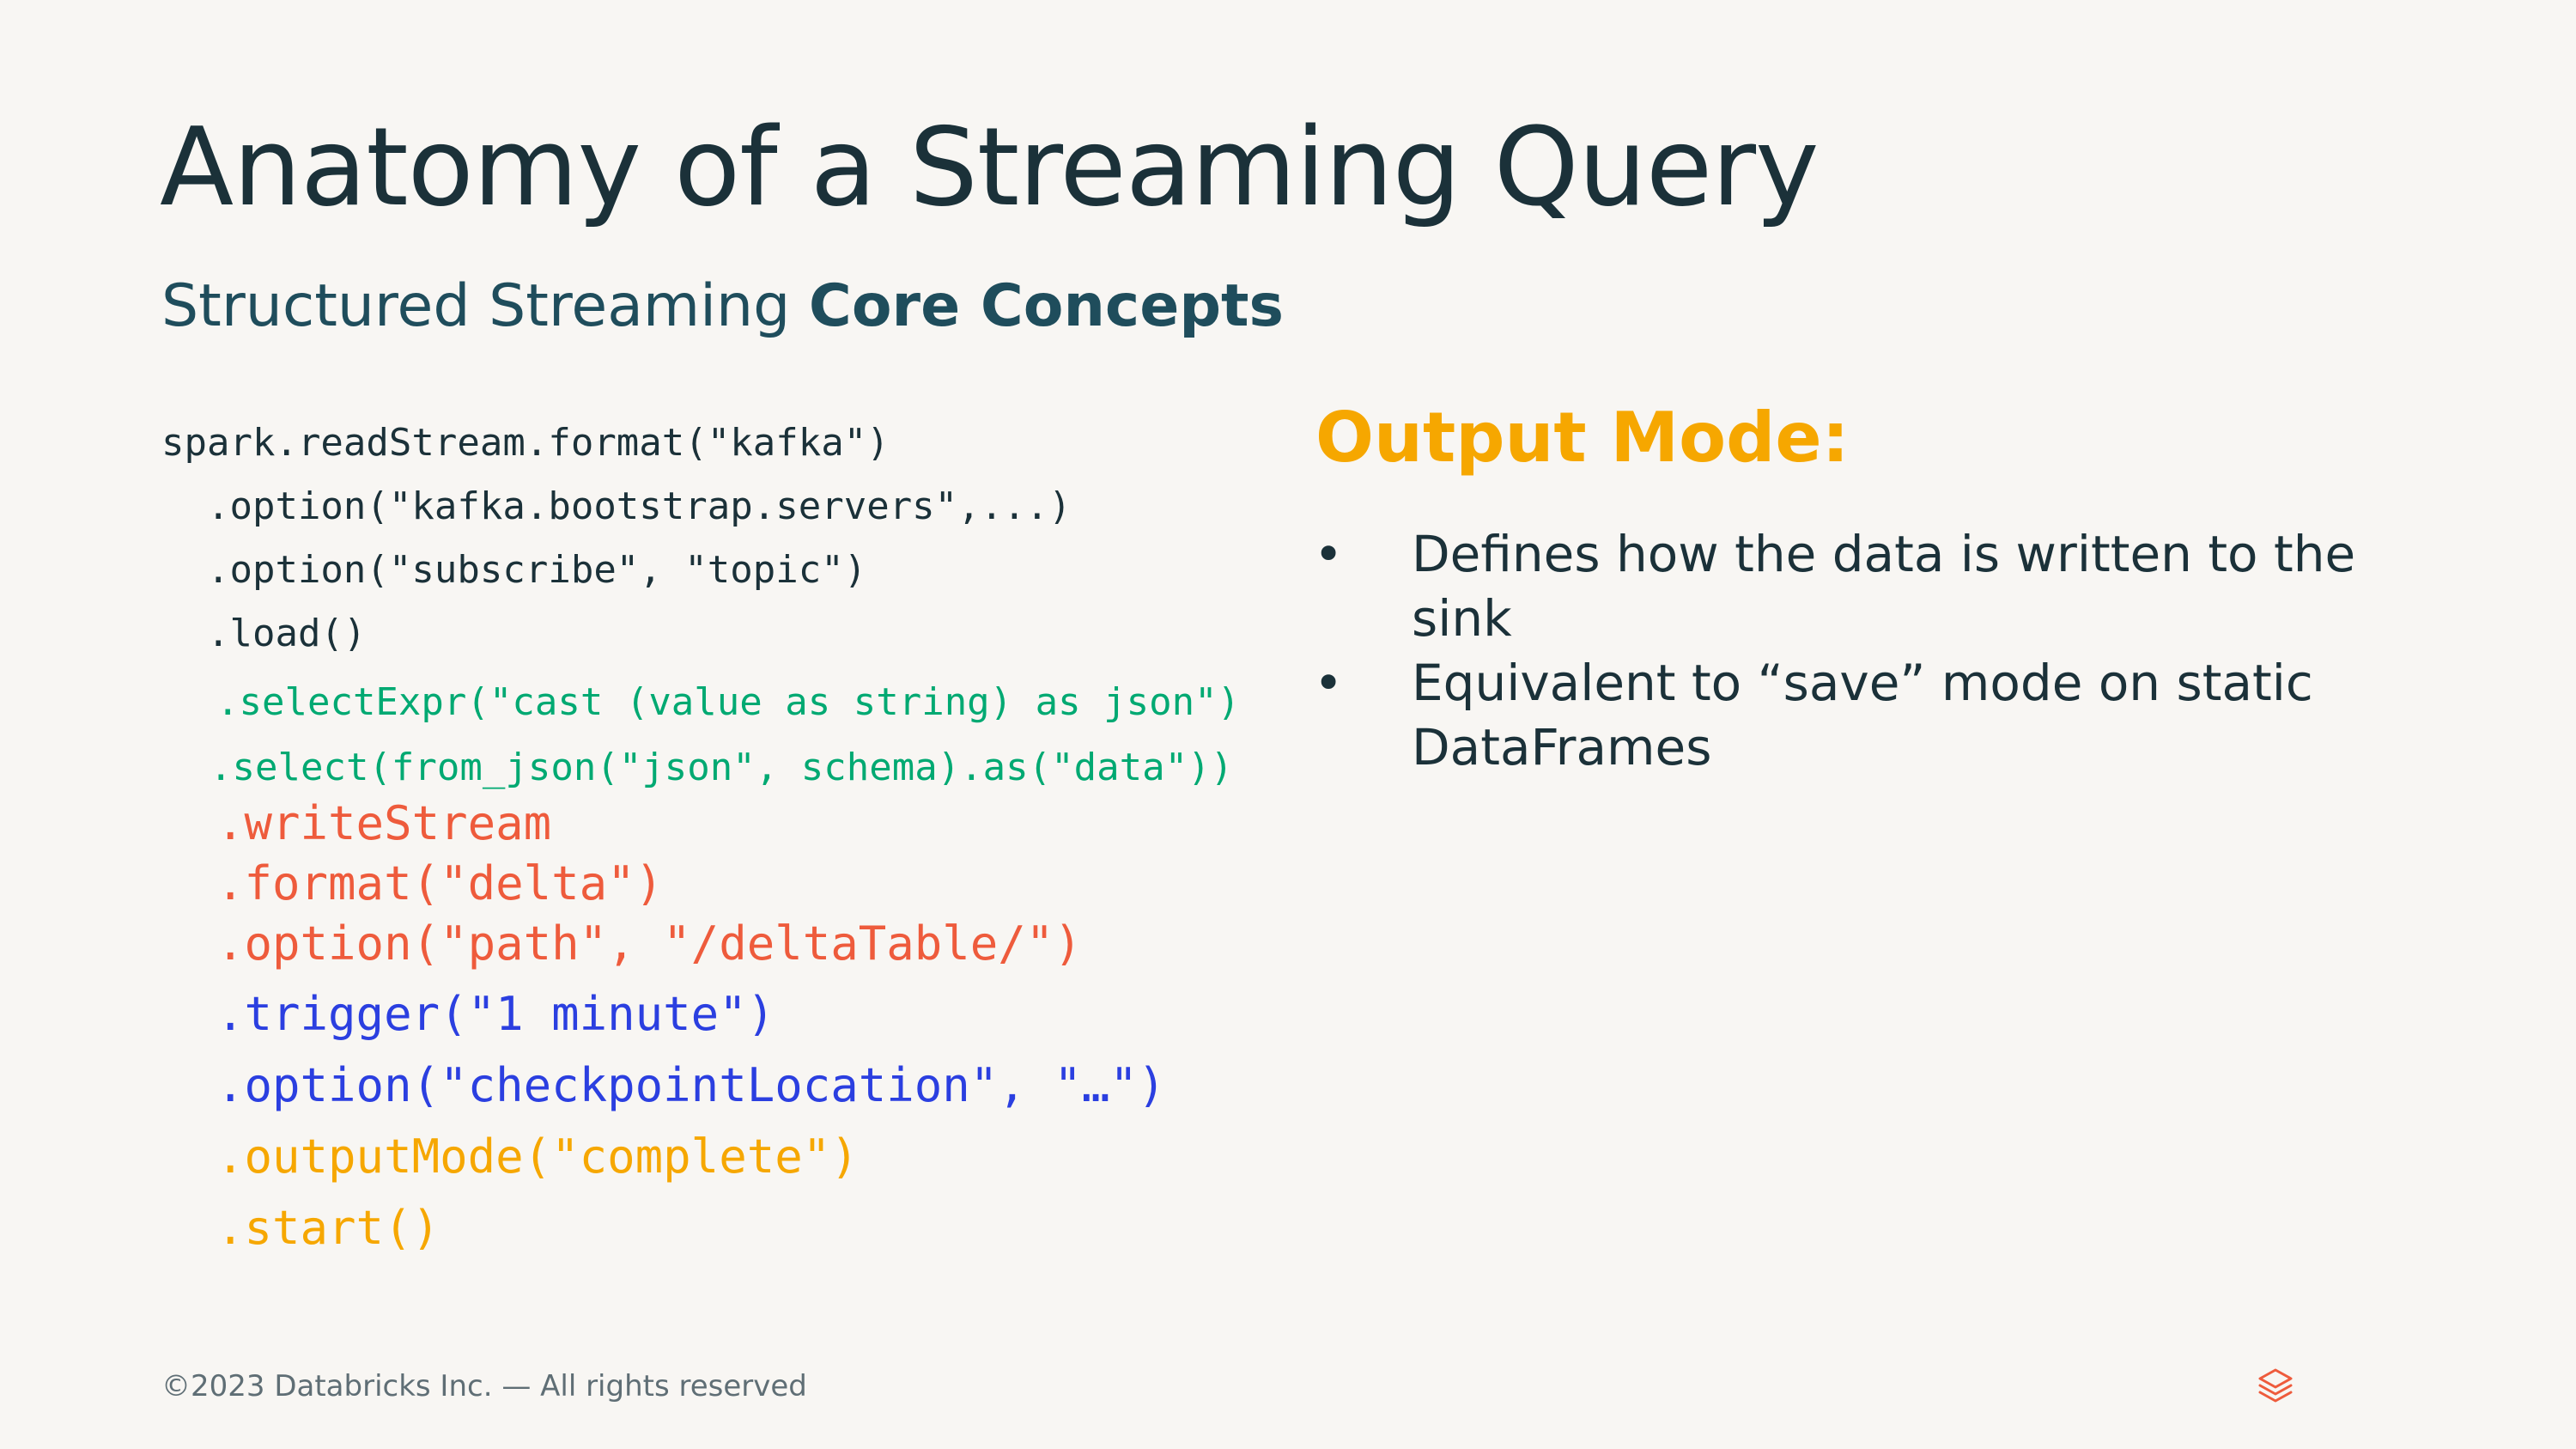 This screenshot has height=1449, width=2576. Describe the element at coordinates (649, 943) in the screenshot. I see `code-line-option-path: .option("path", "/deltaTable/")` at that location.